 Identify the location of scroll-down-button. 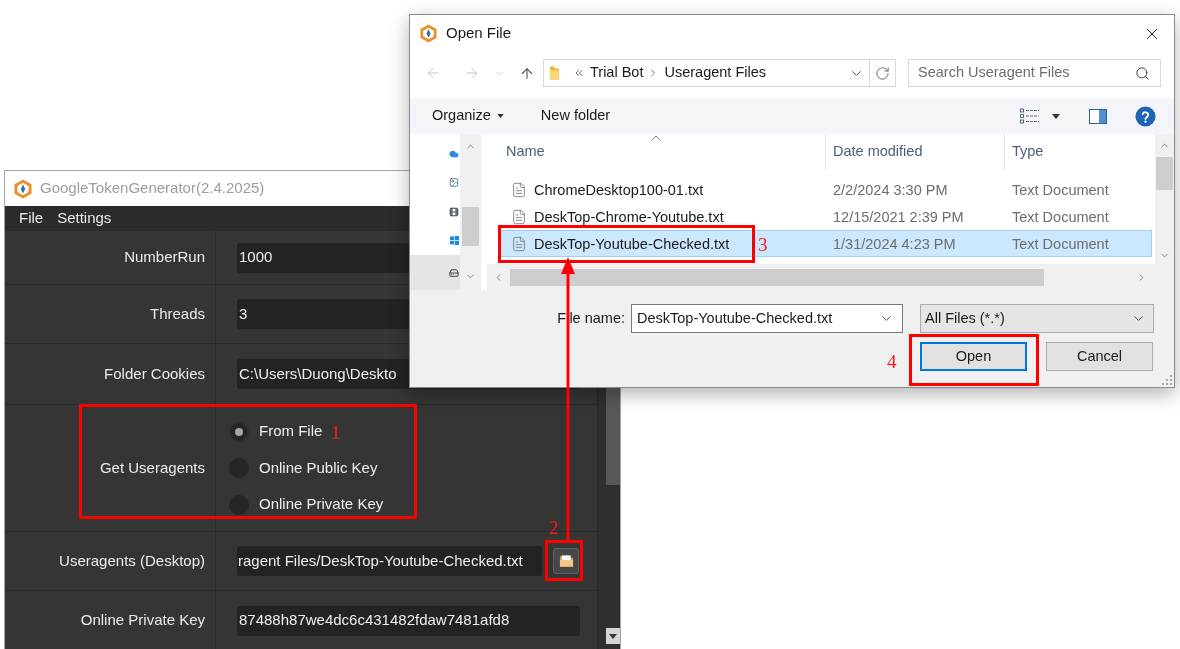
(613, 636).